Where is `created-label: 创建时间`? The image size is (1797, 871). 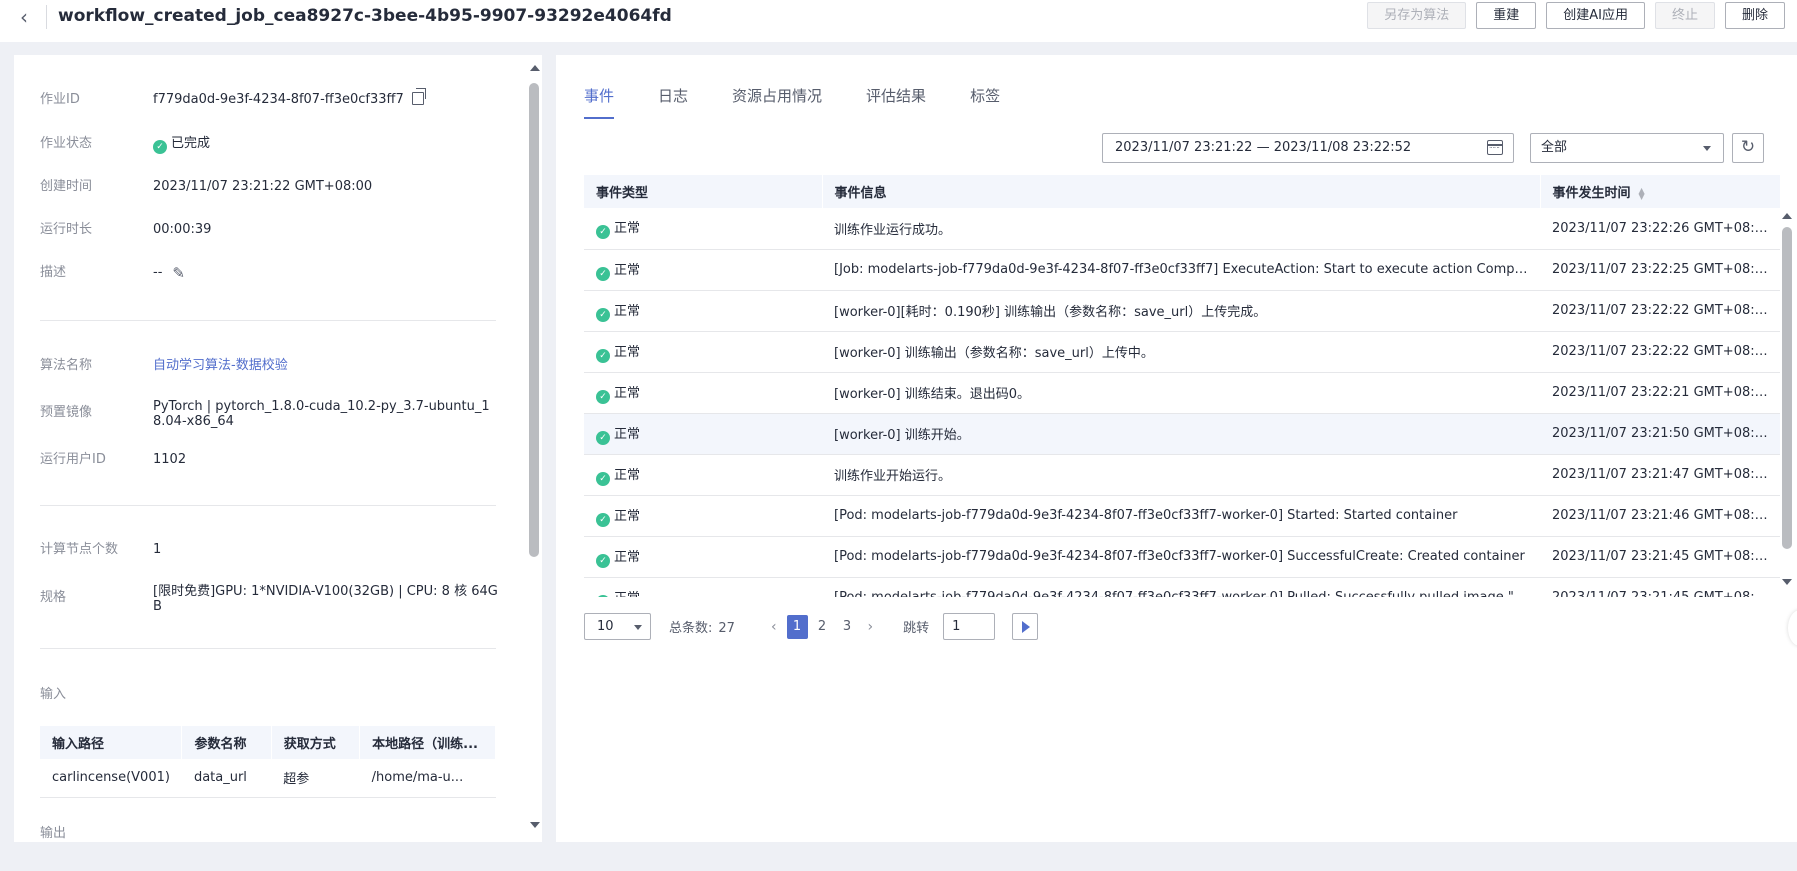
created-label: 创建时间 is located at coordinates (66, 186).